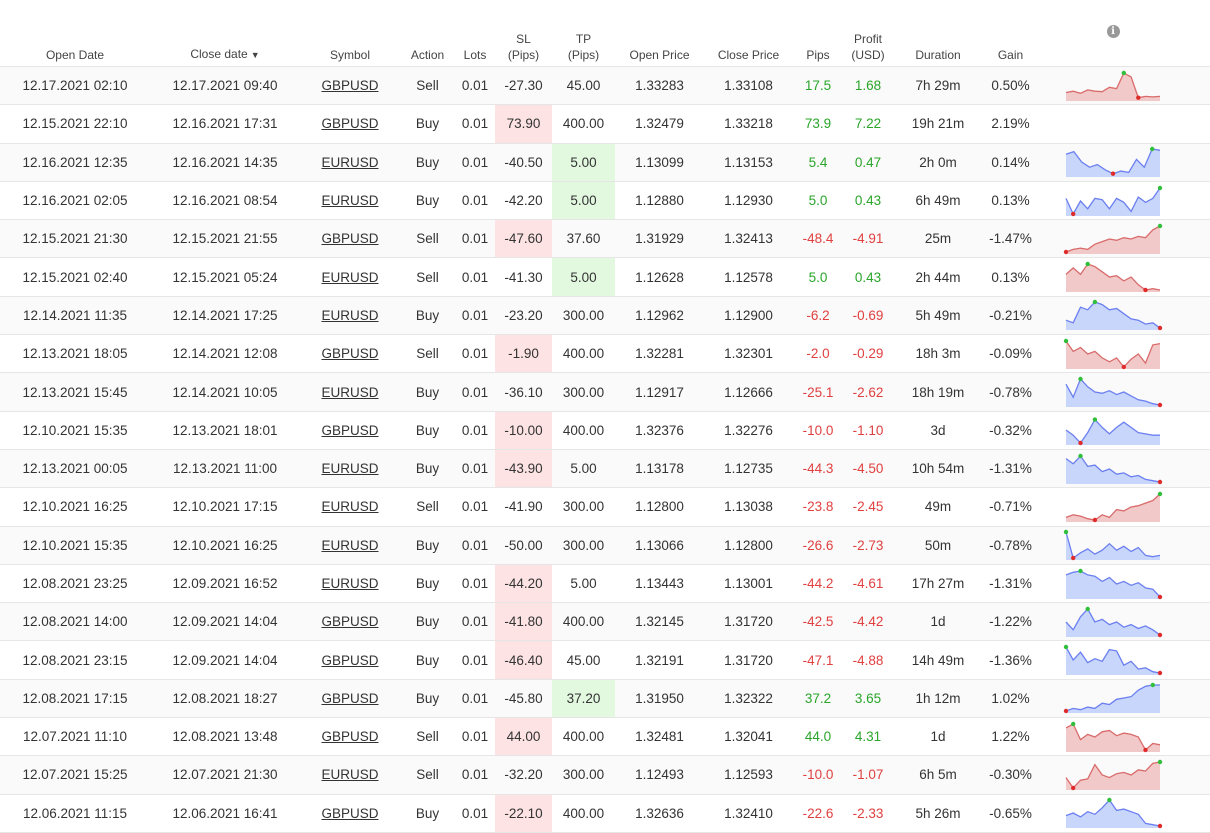 The image size is (1210, 833). I want to click on pips-cell: -47.1, so click(818, 660).